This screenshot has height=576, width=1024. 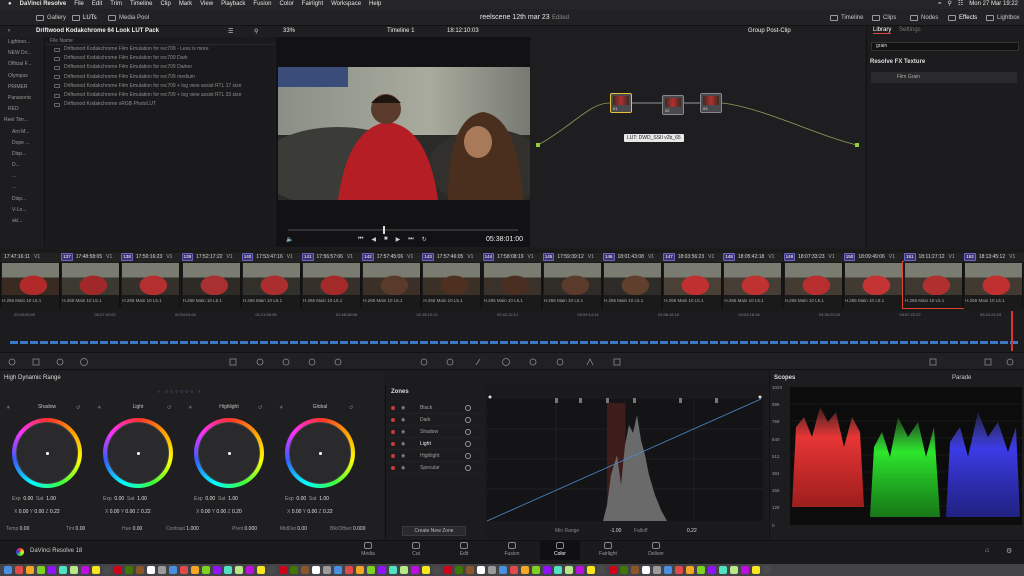 What do you see at coordinates (1012, 331) in the screenshot?
I see `timeline-playhead` at bounding box center [1012, 331].